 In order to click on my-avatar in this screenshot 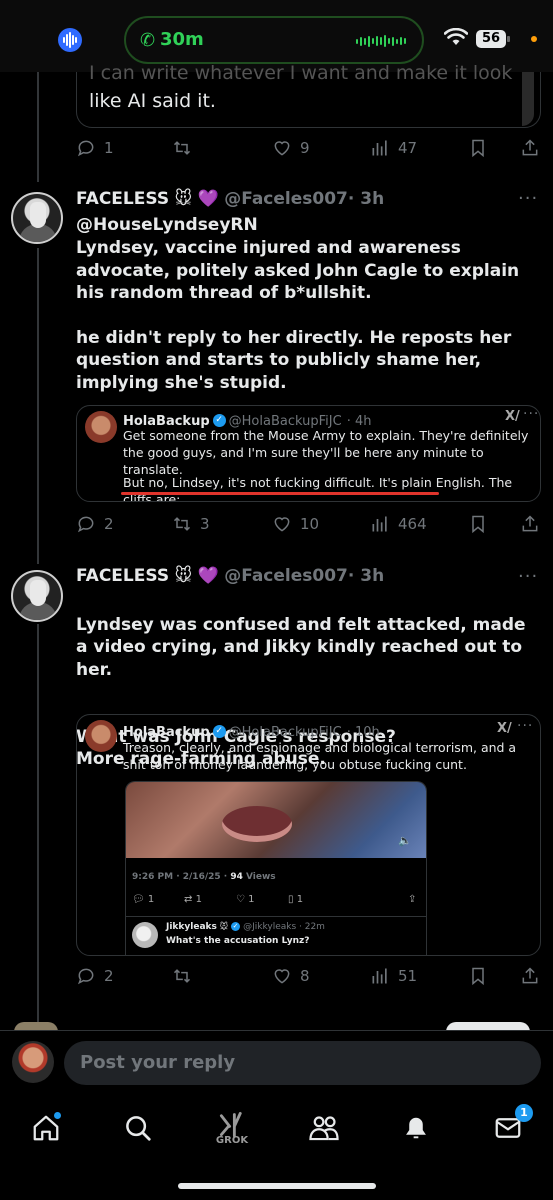, I will do `click(33, 1062)`.